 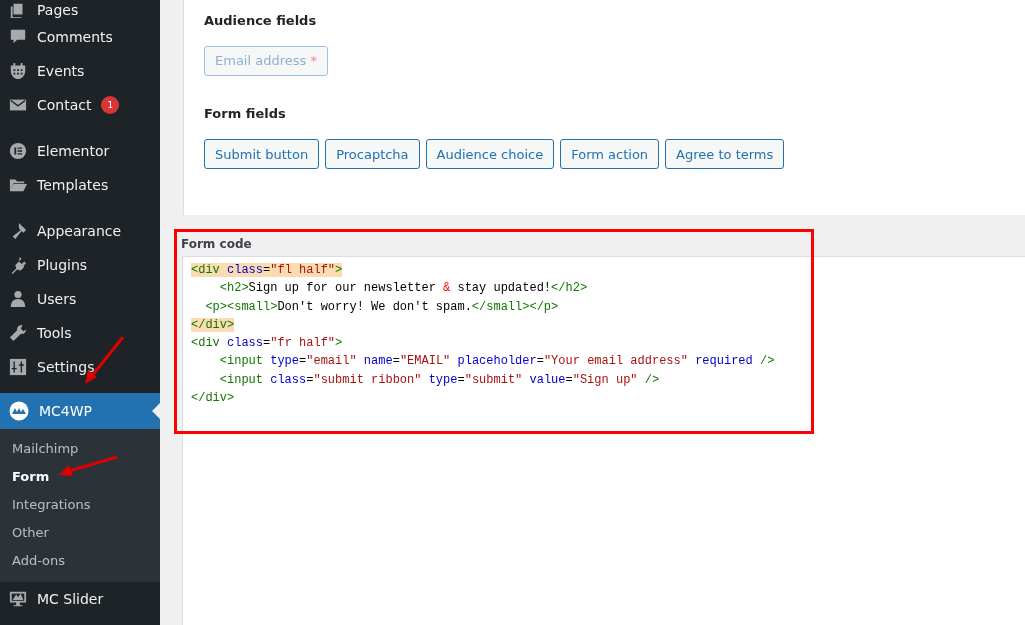 What do you see at coordinates (80, 449) in the screenshot?
I see `submenu-item: Mailchimp` at bounding box center [80, 449].